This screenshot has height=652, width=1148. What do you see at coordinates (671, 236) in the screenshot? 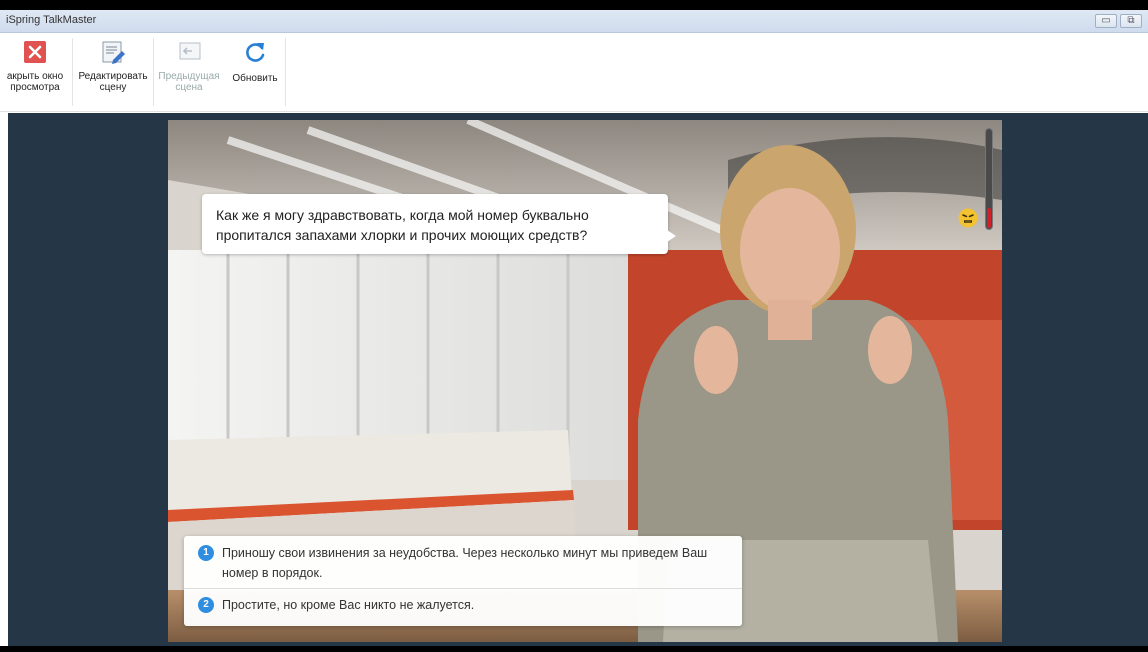
I see `speech-bubble-tail` at bounding box center [671, 236].